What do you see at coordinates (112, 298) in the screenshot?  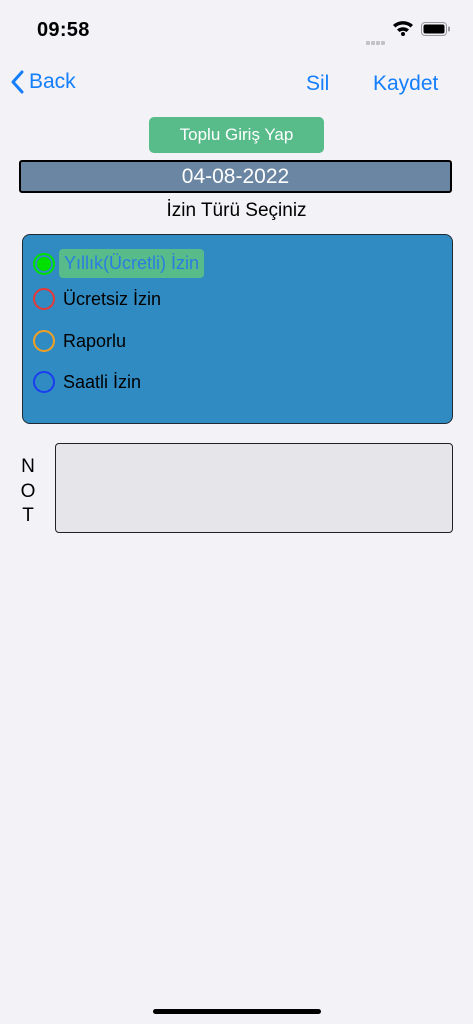 I see `radio-option-label: Ücretsiz İzin` at bounding box center [112, 298].